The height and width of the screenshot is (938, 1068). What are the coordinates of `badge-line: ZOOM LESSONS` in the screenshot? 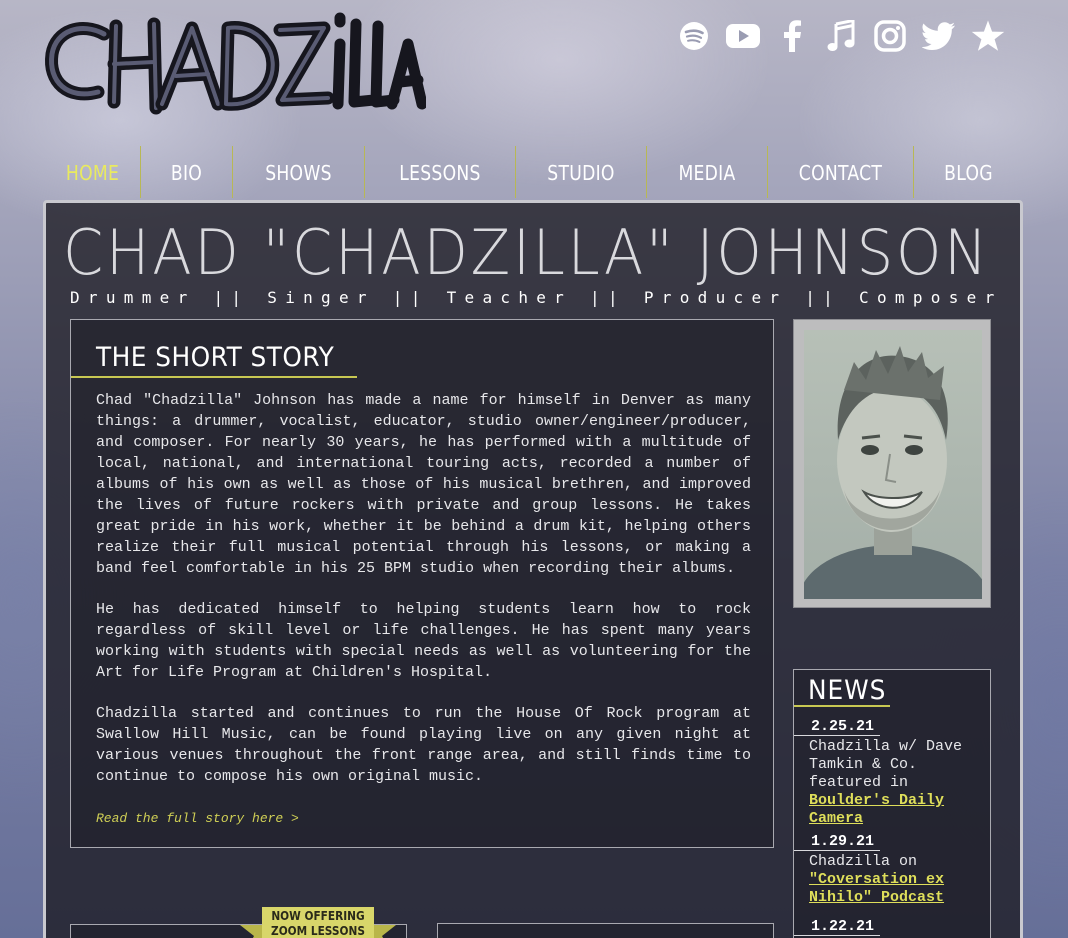 It's located at (318, 931).